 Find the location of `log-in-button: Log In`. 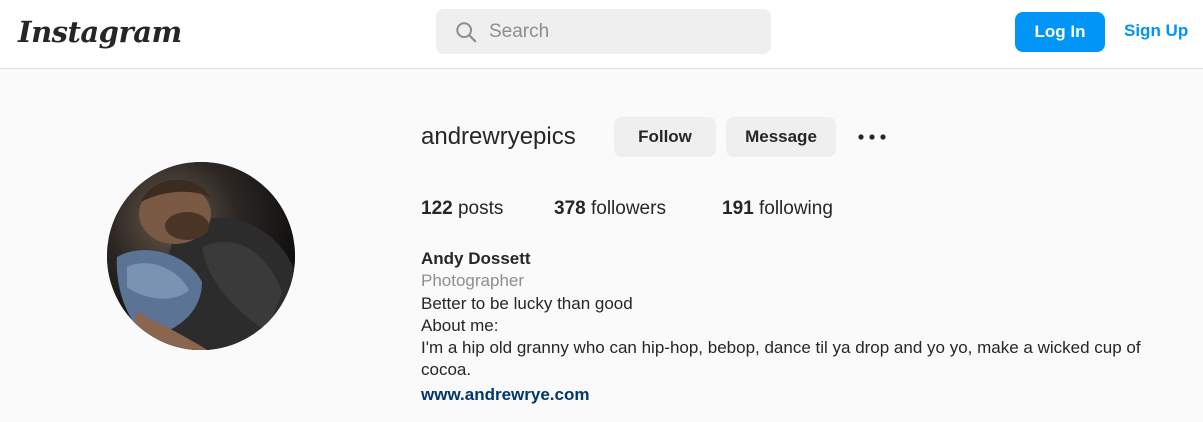

log-in-button: Log In is located at coordinates (1060, 32).